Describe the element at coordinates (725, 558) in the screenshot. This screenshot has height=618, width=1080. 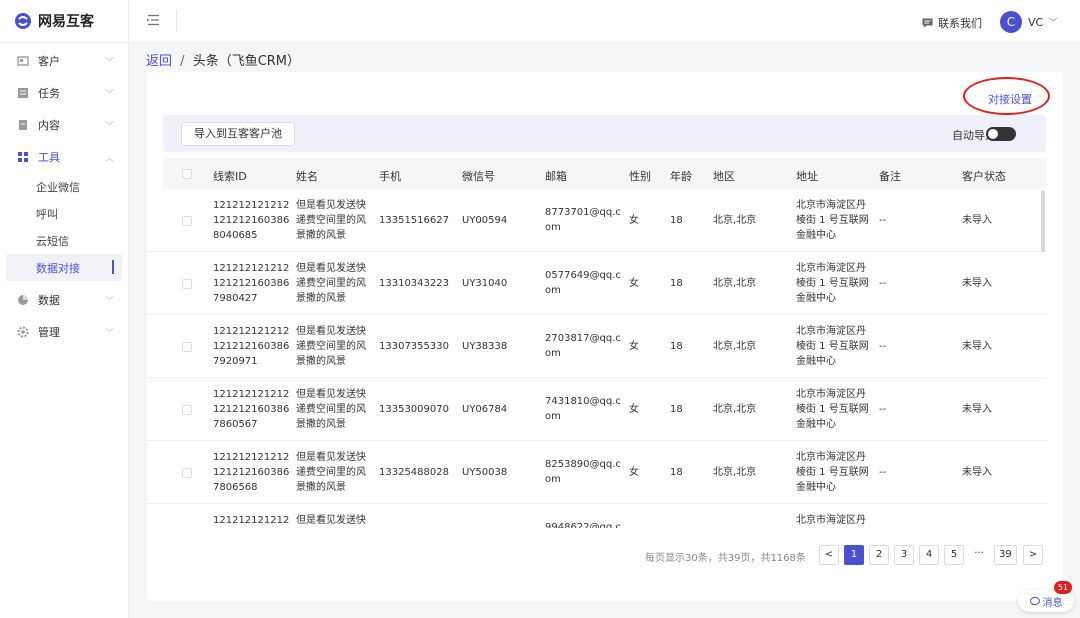
I see `pagination-summary: 每页显示30条，共39页，共1168条` at that location.